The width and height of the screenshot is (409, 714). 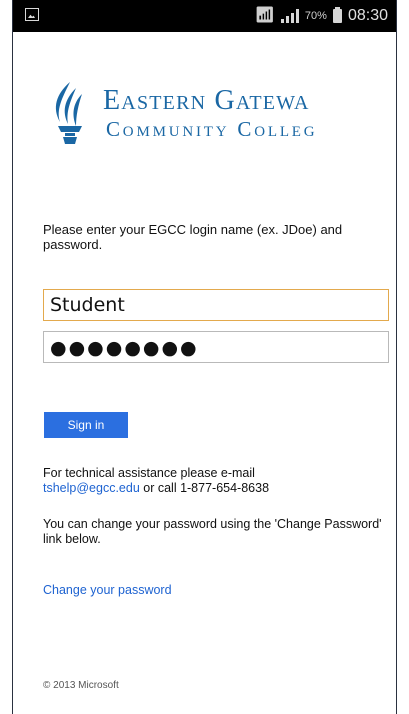 I want to click on battery-icon, so click(x=337, y=15).